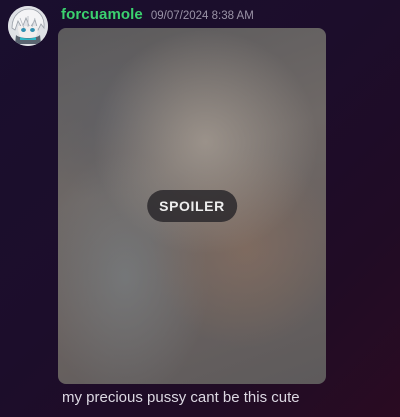 This screenshot has height=417, width=400. I want to click on avatar-image, so click(28, 26).